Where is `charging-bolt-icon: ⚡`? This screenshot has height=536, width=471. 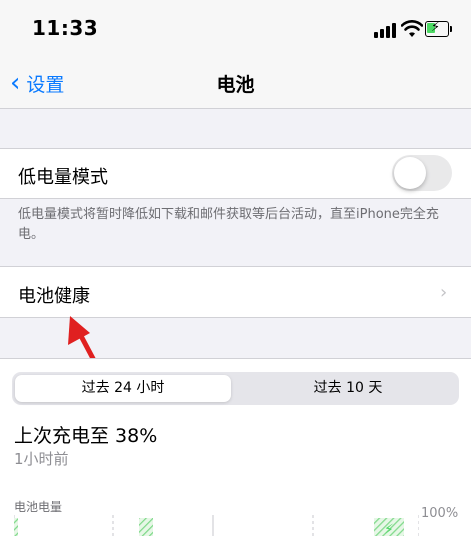 charging-bolt-icon: ⚡ is located at coordinates (389, 529).